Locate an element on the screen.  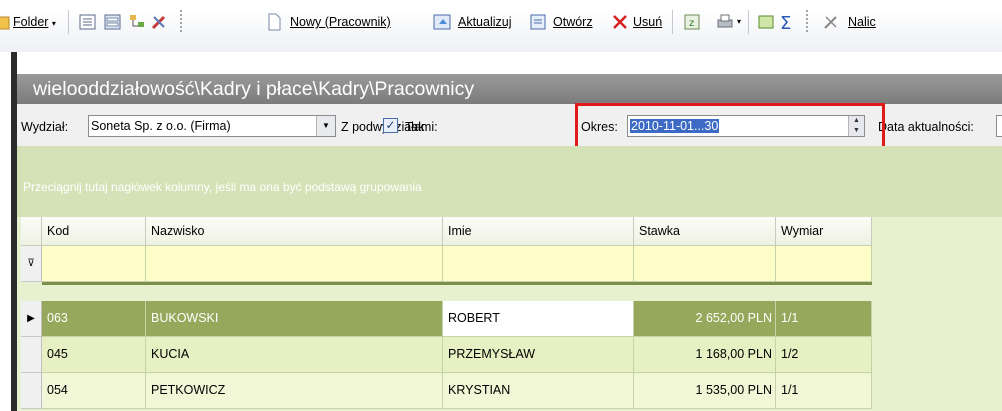
svg-text: z is located at coordinates (691, 23).